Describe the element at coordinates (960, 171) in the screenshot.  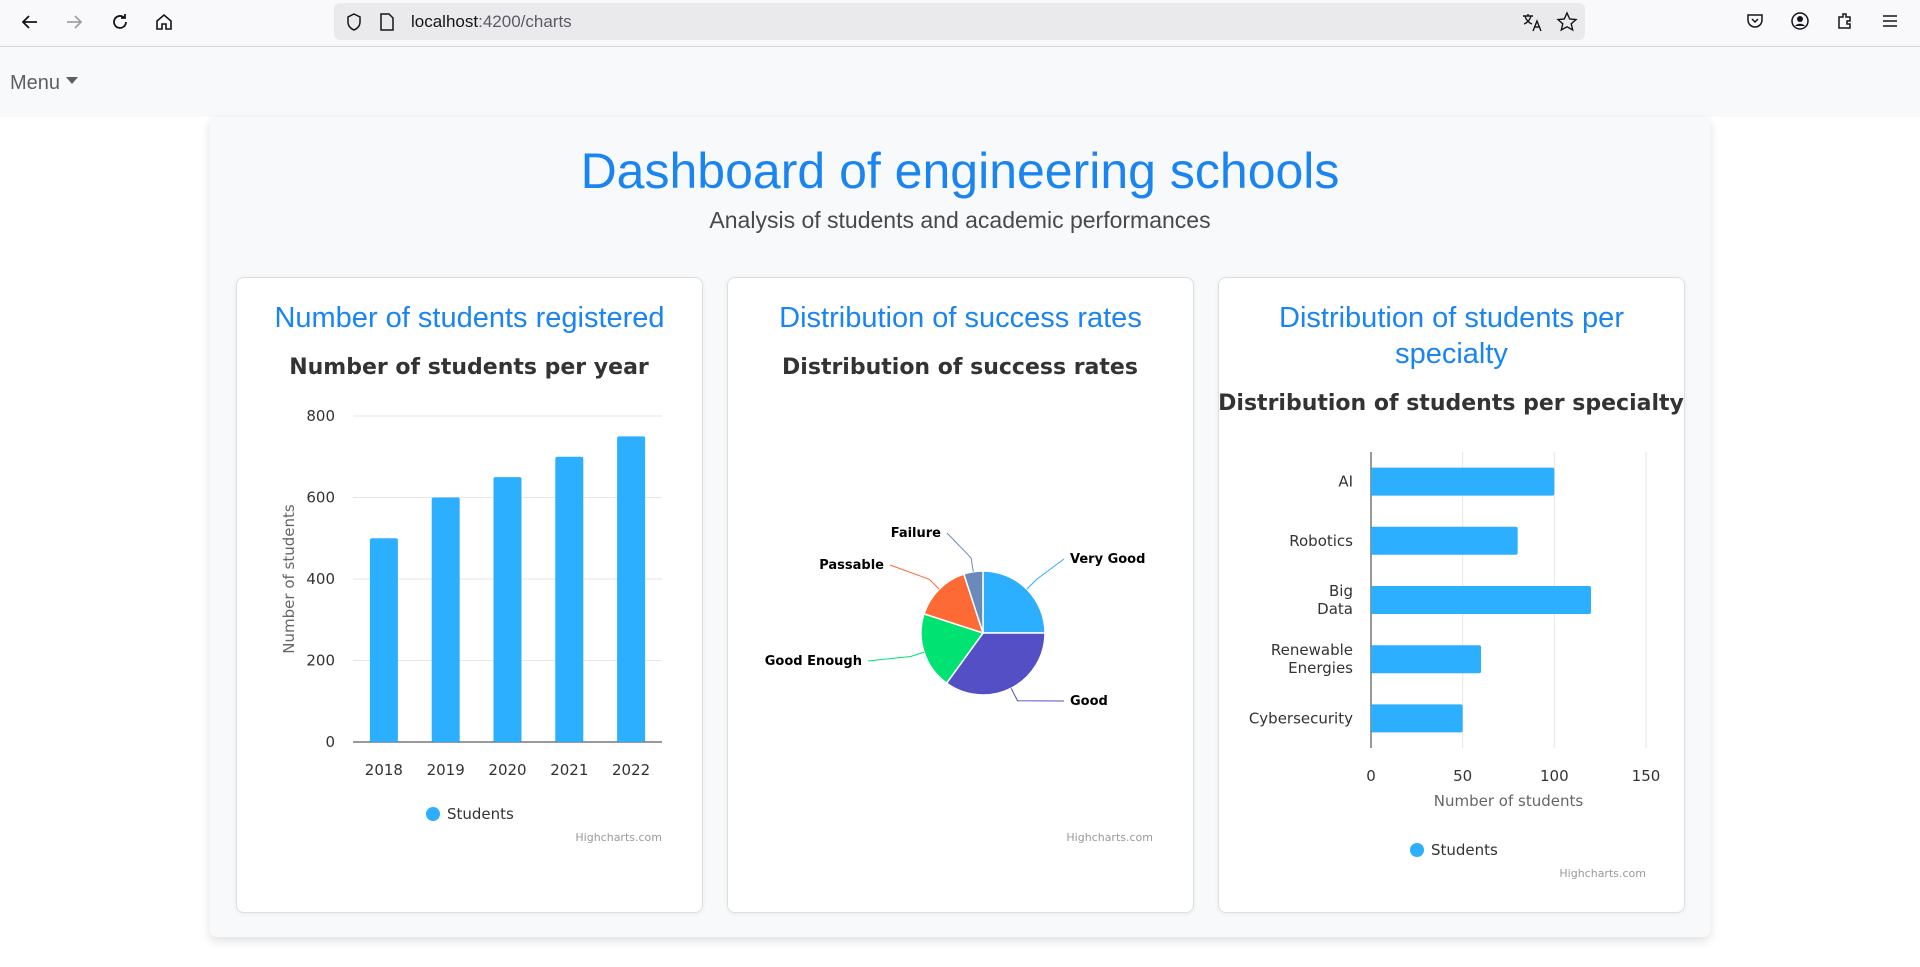
I see `page-title: Dashboard of engineering schools` at that location.